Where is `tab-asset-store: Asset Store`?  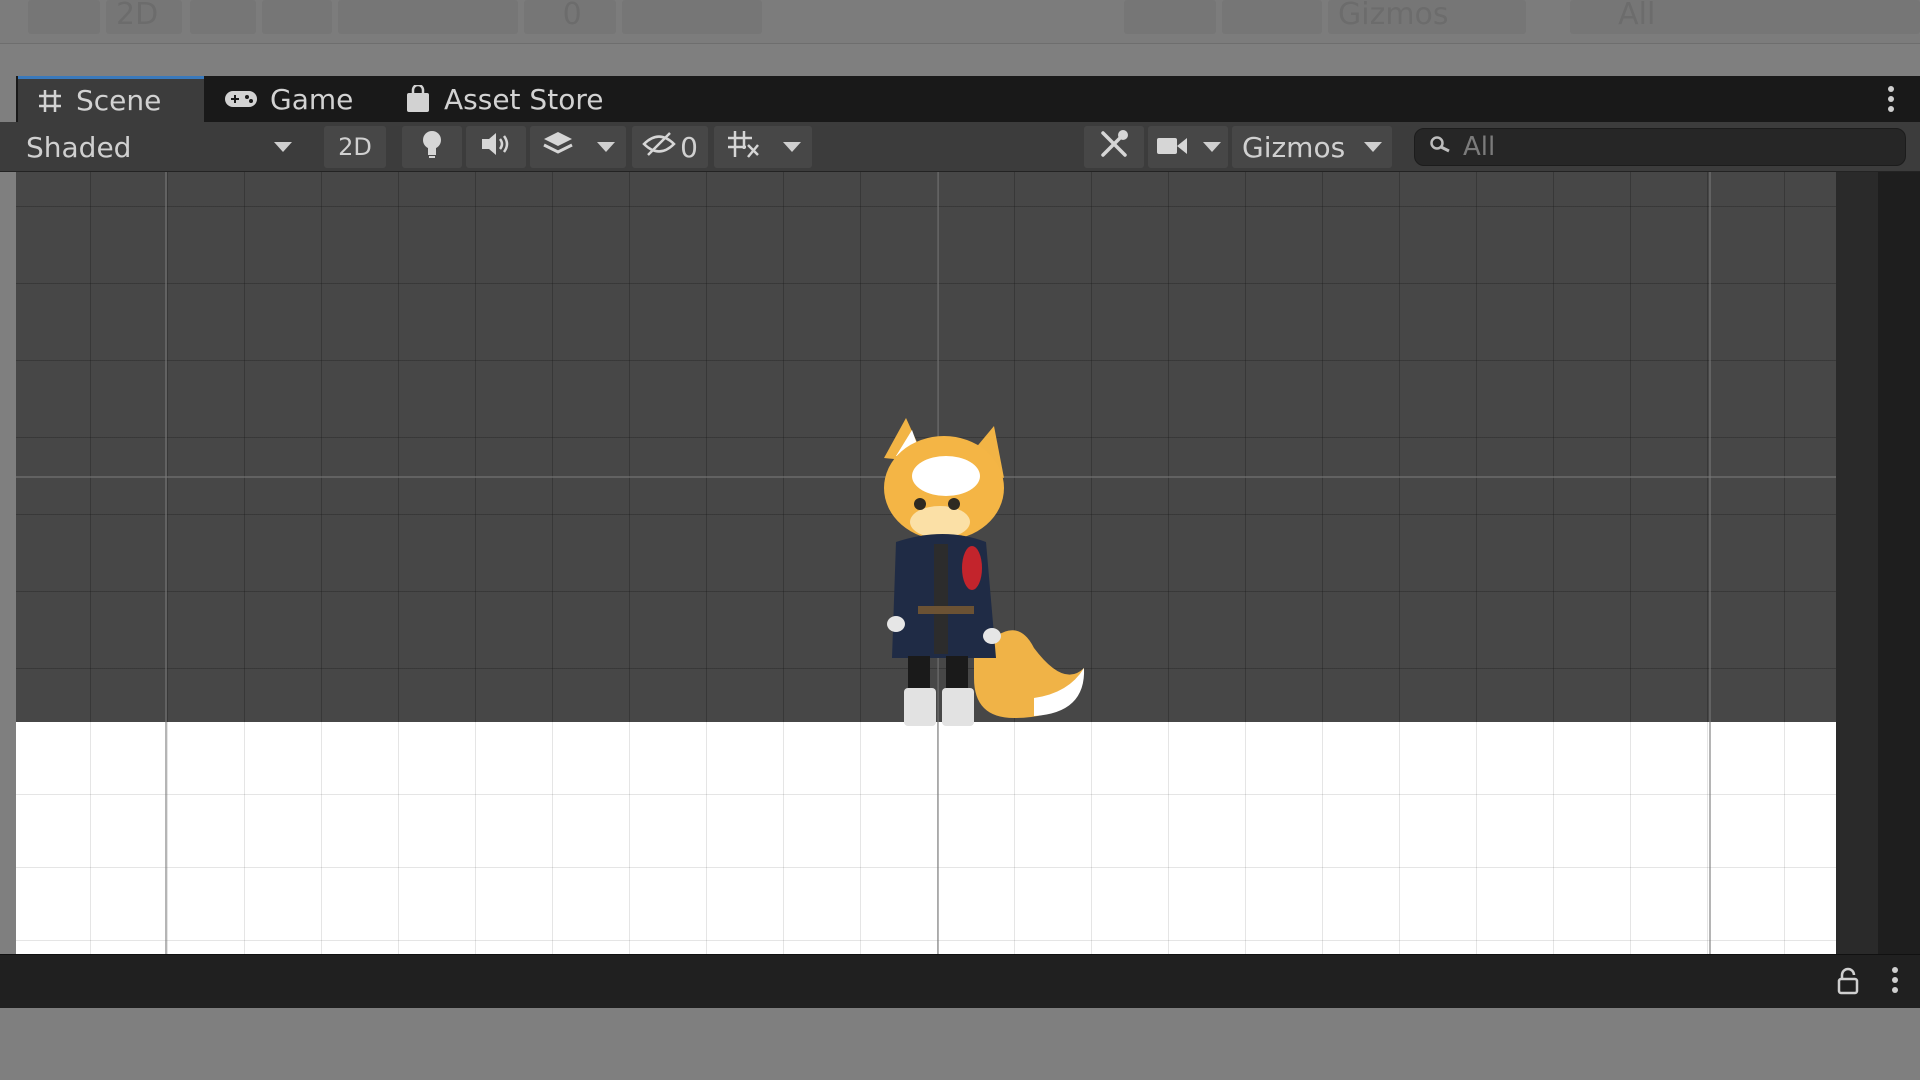 tab-asset-store: Asset Store is located at coordinates (511, 99).